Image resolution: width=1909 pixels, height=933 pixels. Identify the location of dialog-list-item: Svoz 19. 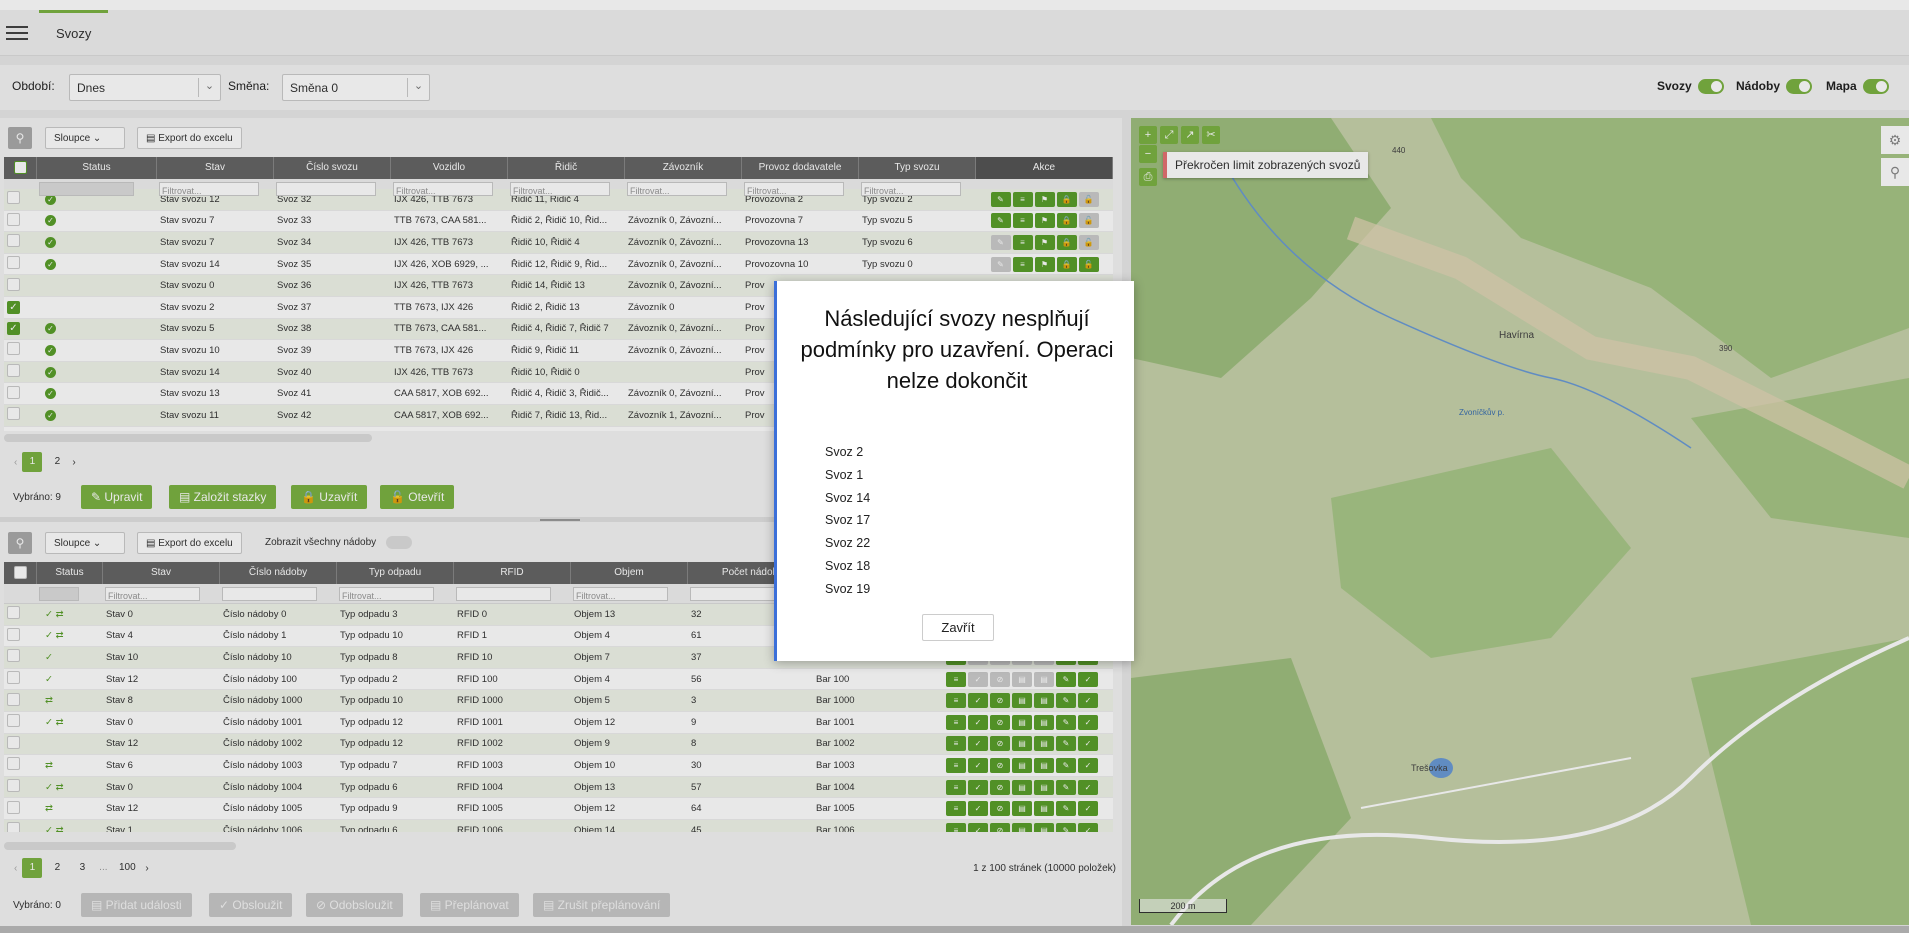
(848, 588).